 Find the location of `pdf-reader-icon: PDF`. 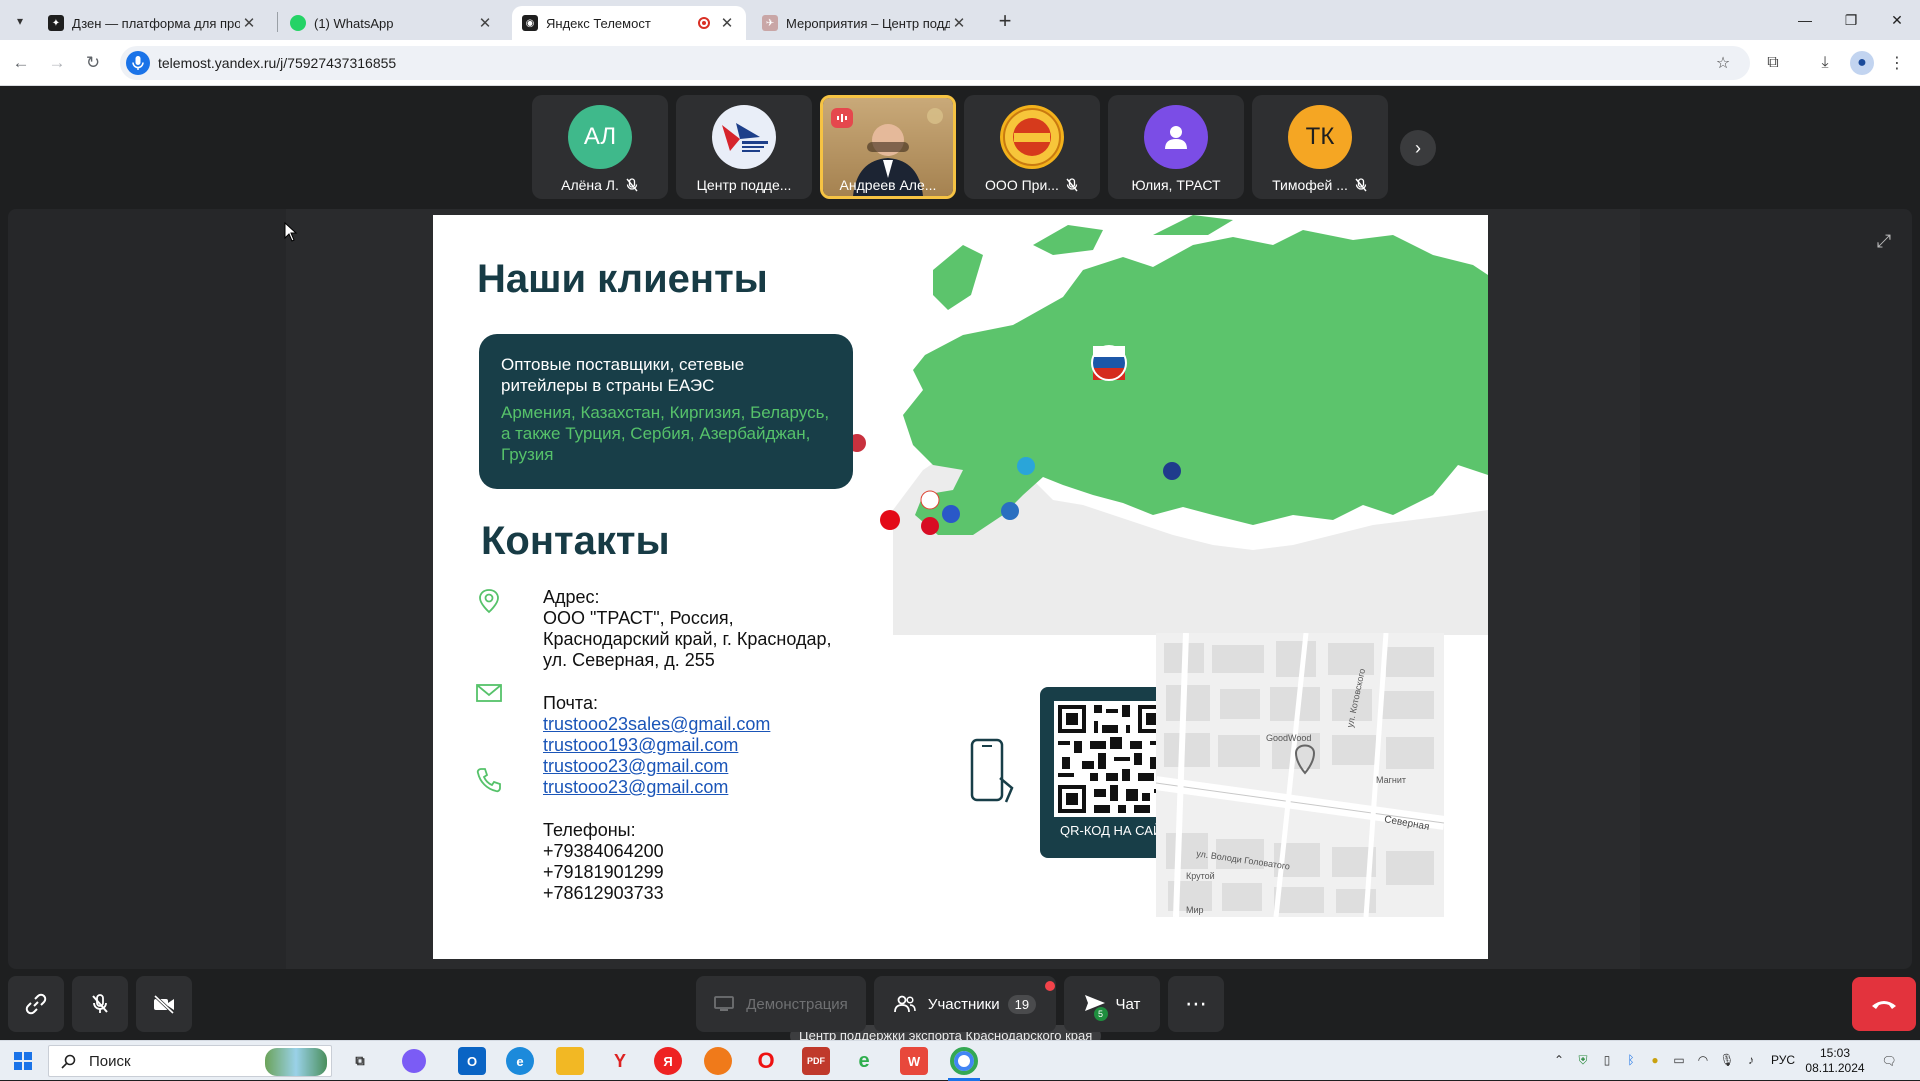

pdf-reader-icon: PDF is located at coordinates (816, 1061).